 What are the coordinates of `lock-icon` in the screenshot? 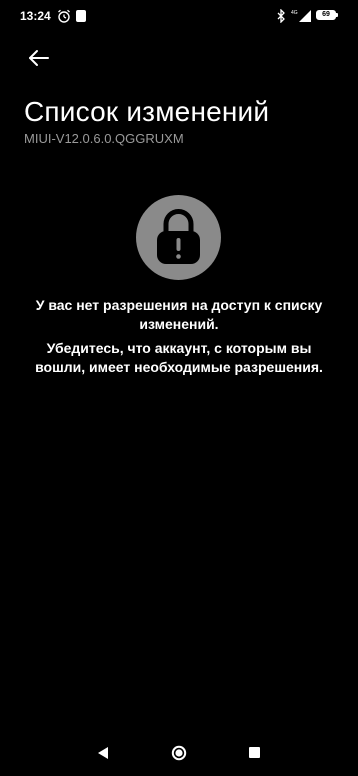 It's located at (178, 236).